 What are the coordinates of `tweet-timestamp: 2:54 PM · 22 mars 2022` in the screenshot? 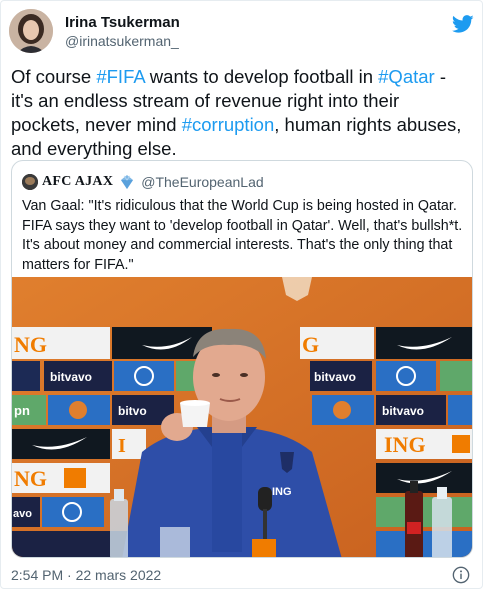 It's located at (86, 575).